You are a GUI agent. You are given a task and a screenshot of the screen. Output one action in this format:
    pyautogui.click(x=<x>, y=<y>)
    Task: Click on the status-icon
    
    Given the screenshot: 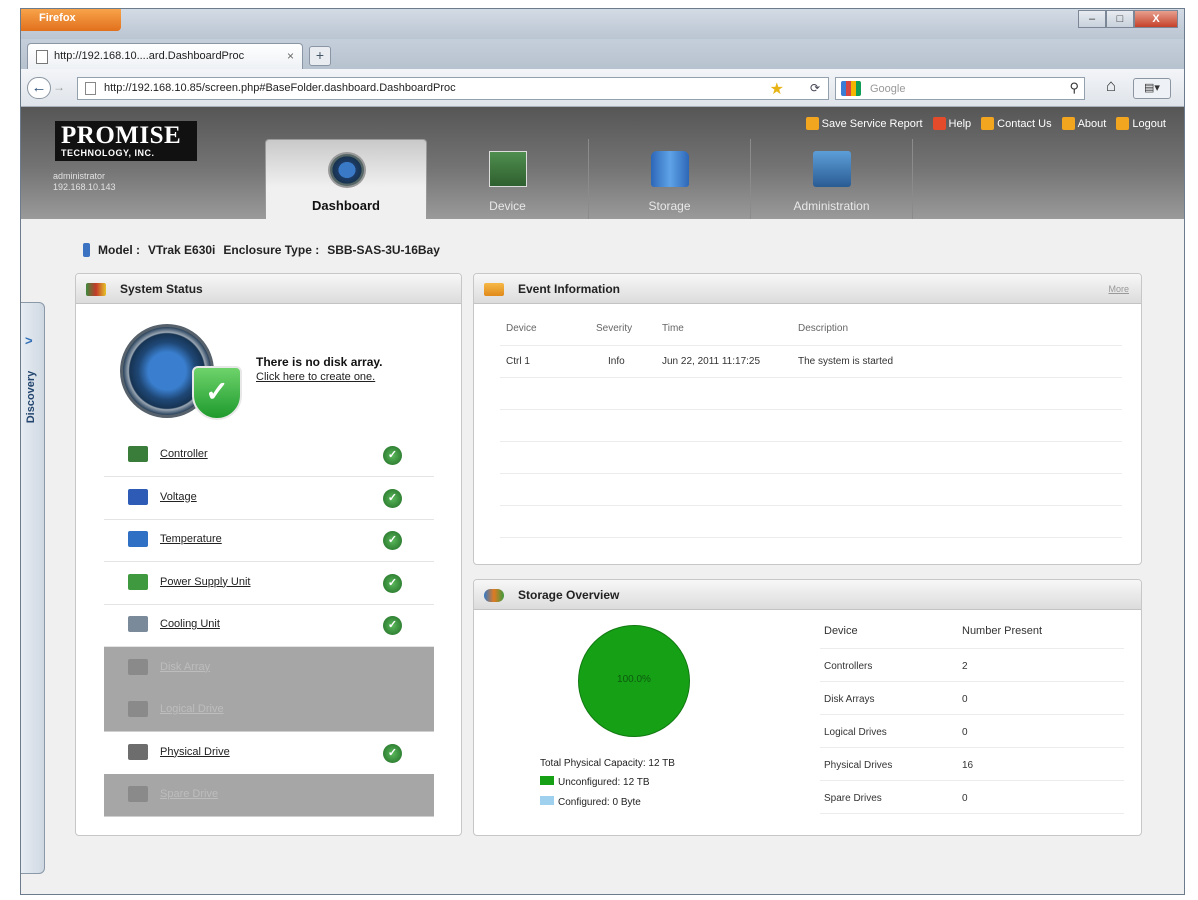 What is the action you would take?
    pyautogui.click(x=96, y=289)
    